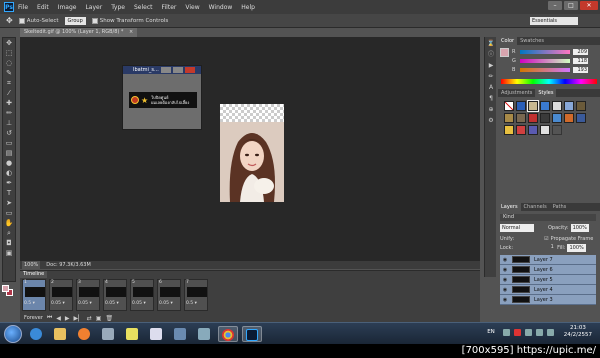 The height and width of the screenshot is (358, 600). I want to click on tray-network-icon, so click(539, 332).